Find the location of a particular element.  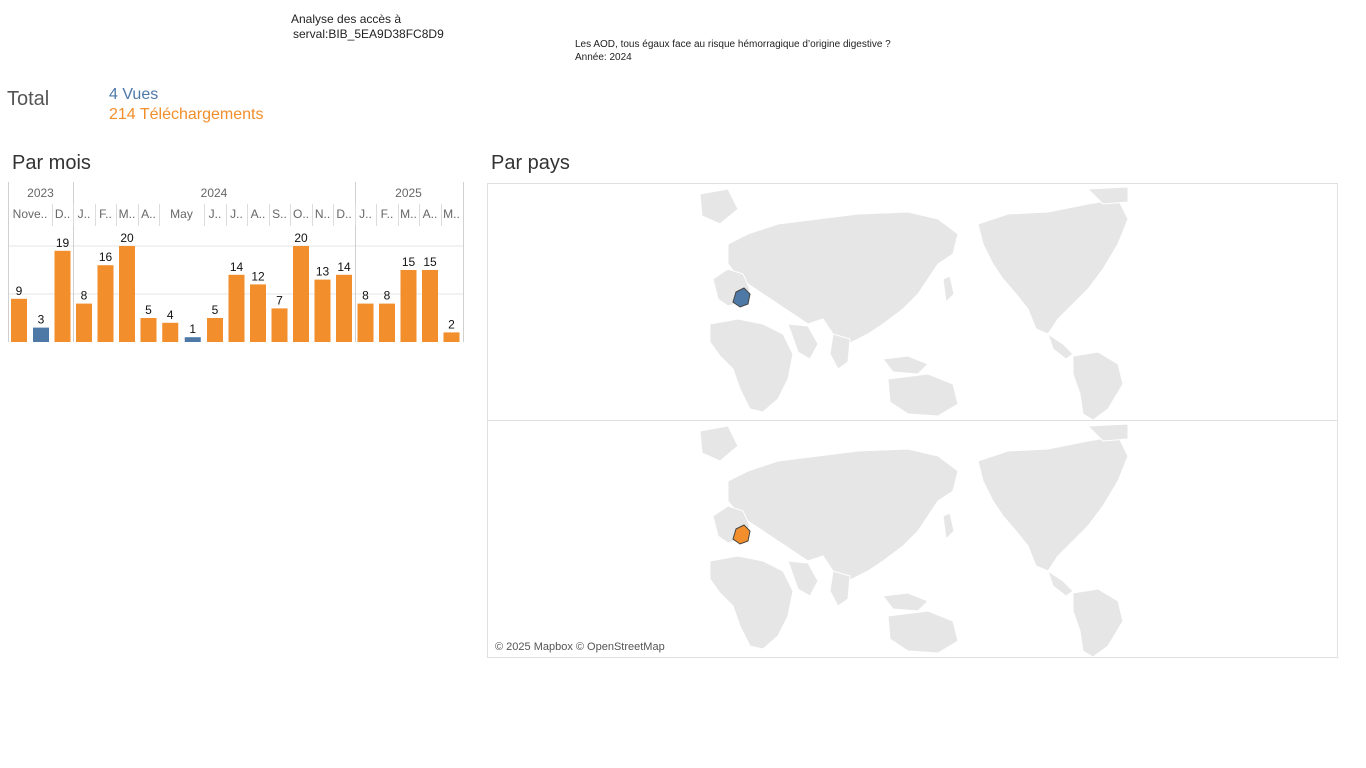

year-label: 2025 is located at coordinates (408, 193).